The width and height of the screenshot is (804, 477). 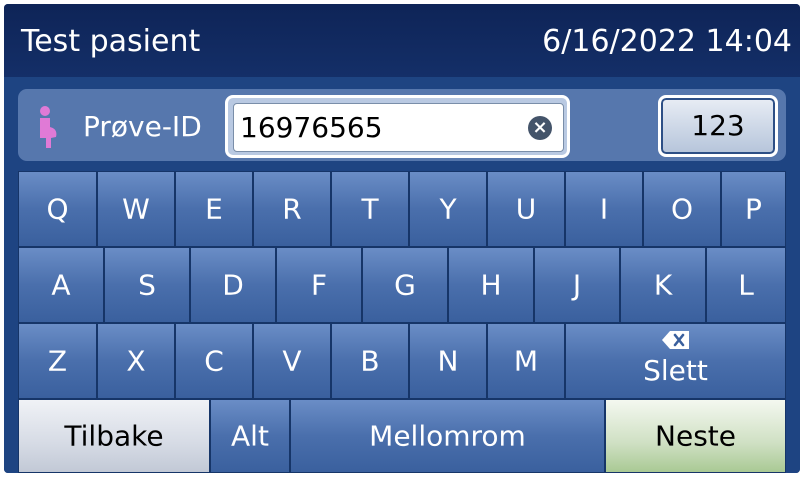 What do you see at coordinates (214, 361) in the screenshot?
I see `key-c: C` at bounding box center [214, 361].